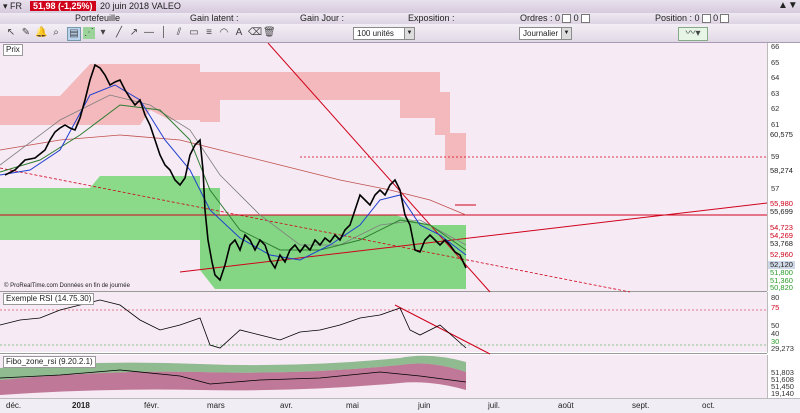 The width and height of the screenshot is (800, 413). I want to click on gain-latent-label: Gain latent :, so click(214, 18).